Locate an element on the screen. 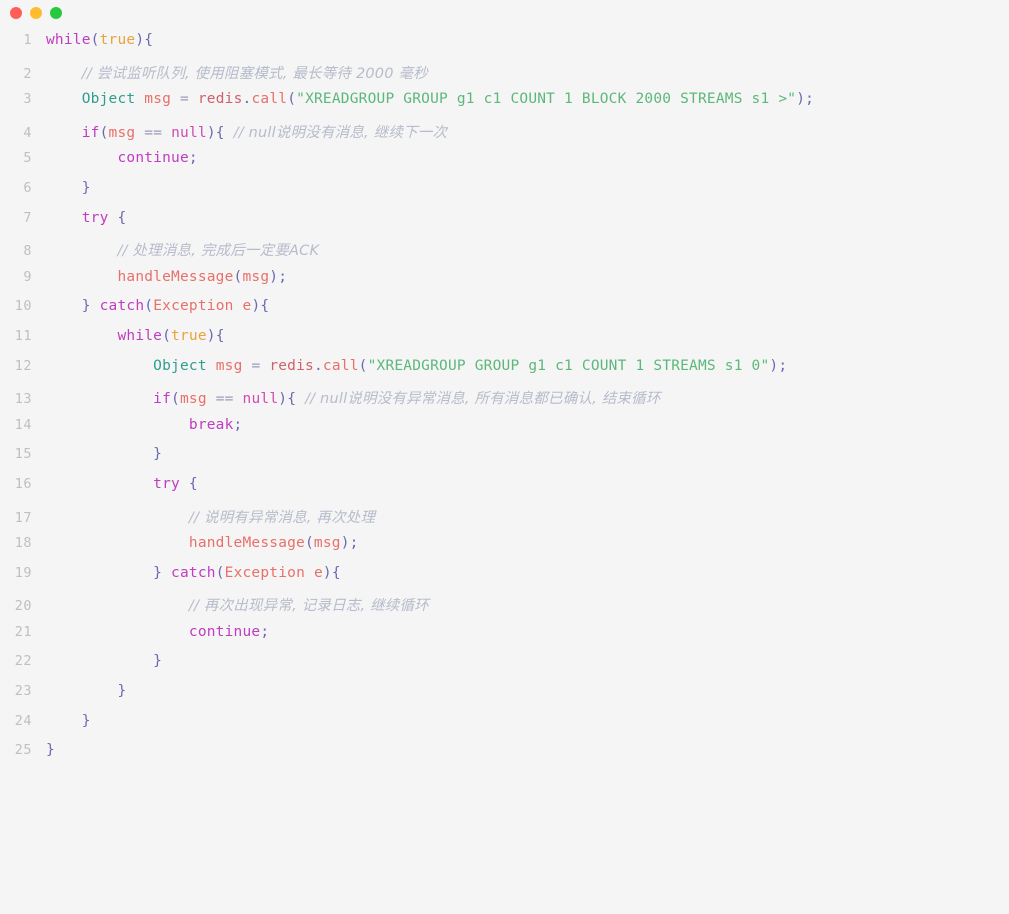 The height and width of the screenshot is (914, 1009). code-line: 18 handleMessage(msg); is located at coordinates (504, 550).